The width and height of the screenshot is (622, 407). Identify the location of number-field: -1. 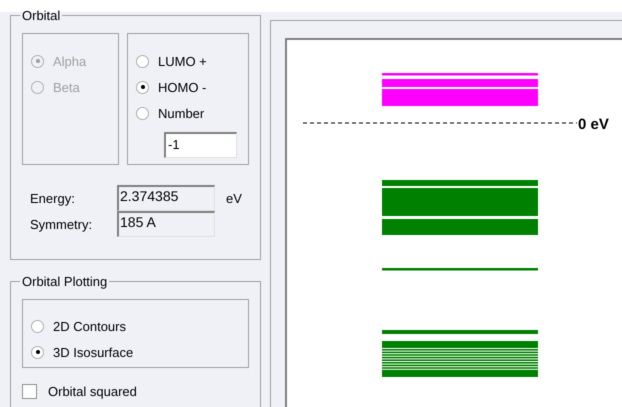
(200, 145).